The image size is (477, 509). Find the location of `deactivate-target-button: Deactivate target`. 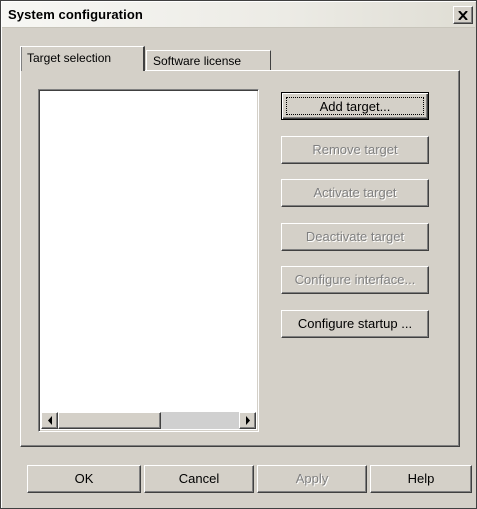

deactivate-target-button: Deactivate target is located at coordinates (355, 237).